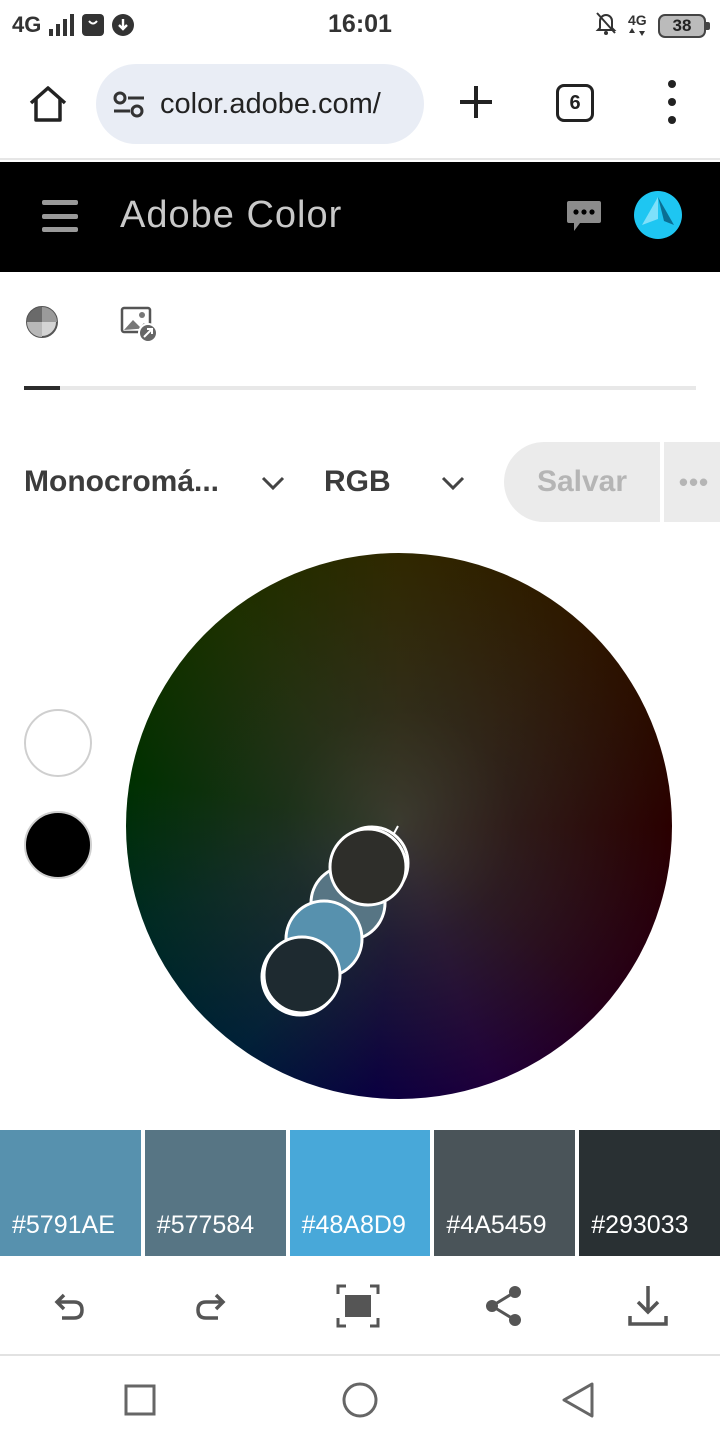 The width and height of the screenshot is (720, 1440). I want to click on color-mode-value: RGB, so click(357, 481).